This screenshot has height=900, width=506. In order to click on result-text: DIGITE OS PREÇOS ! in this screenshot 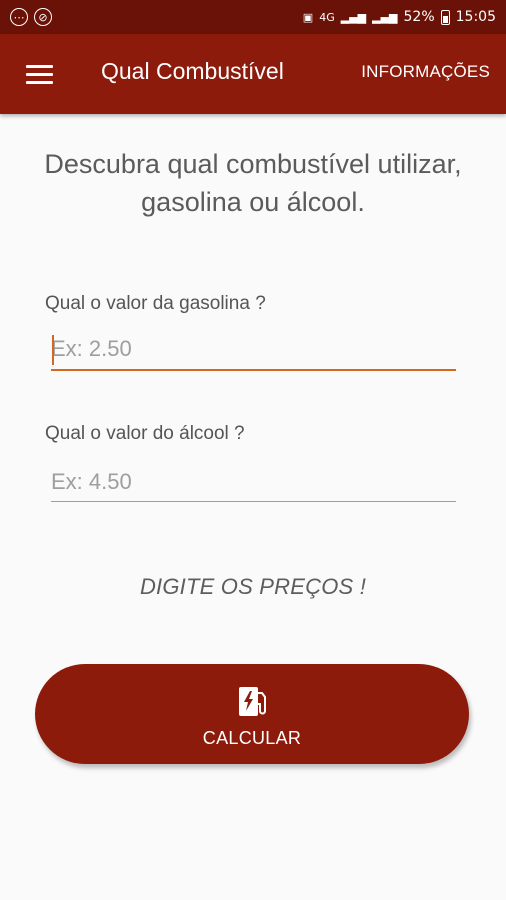, I will do `click(253, 586)`.